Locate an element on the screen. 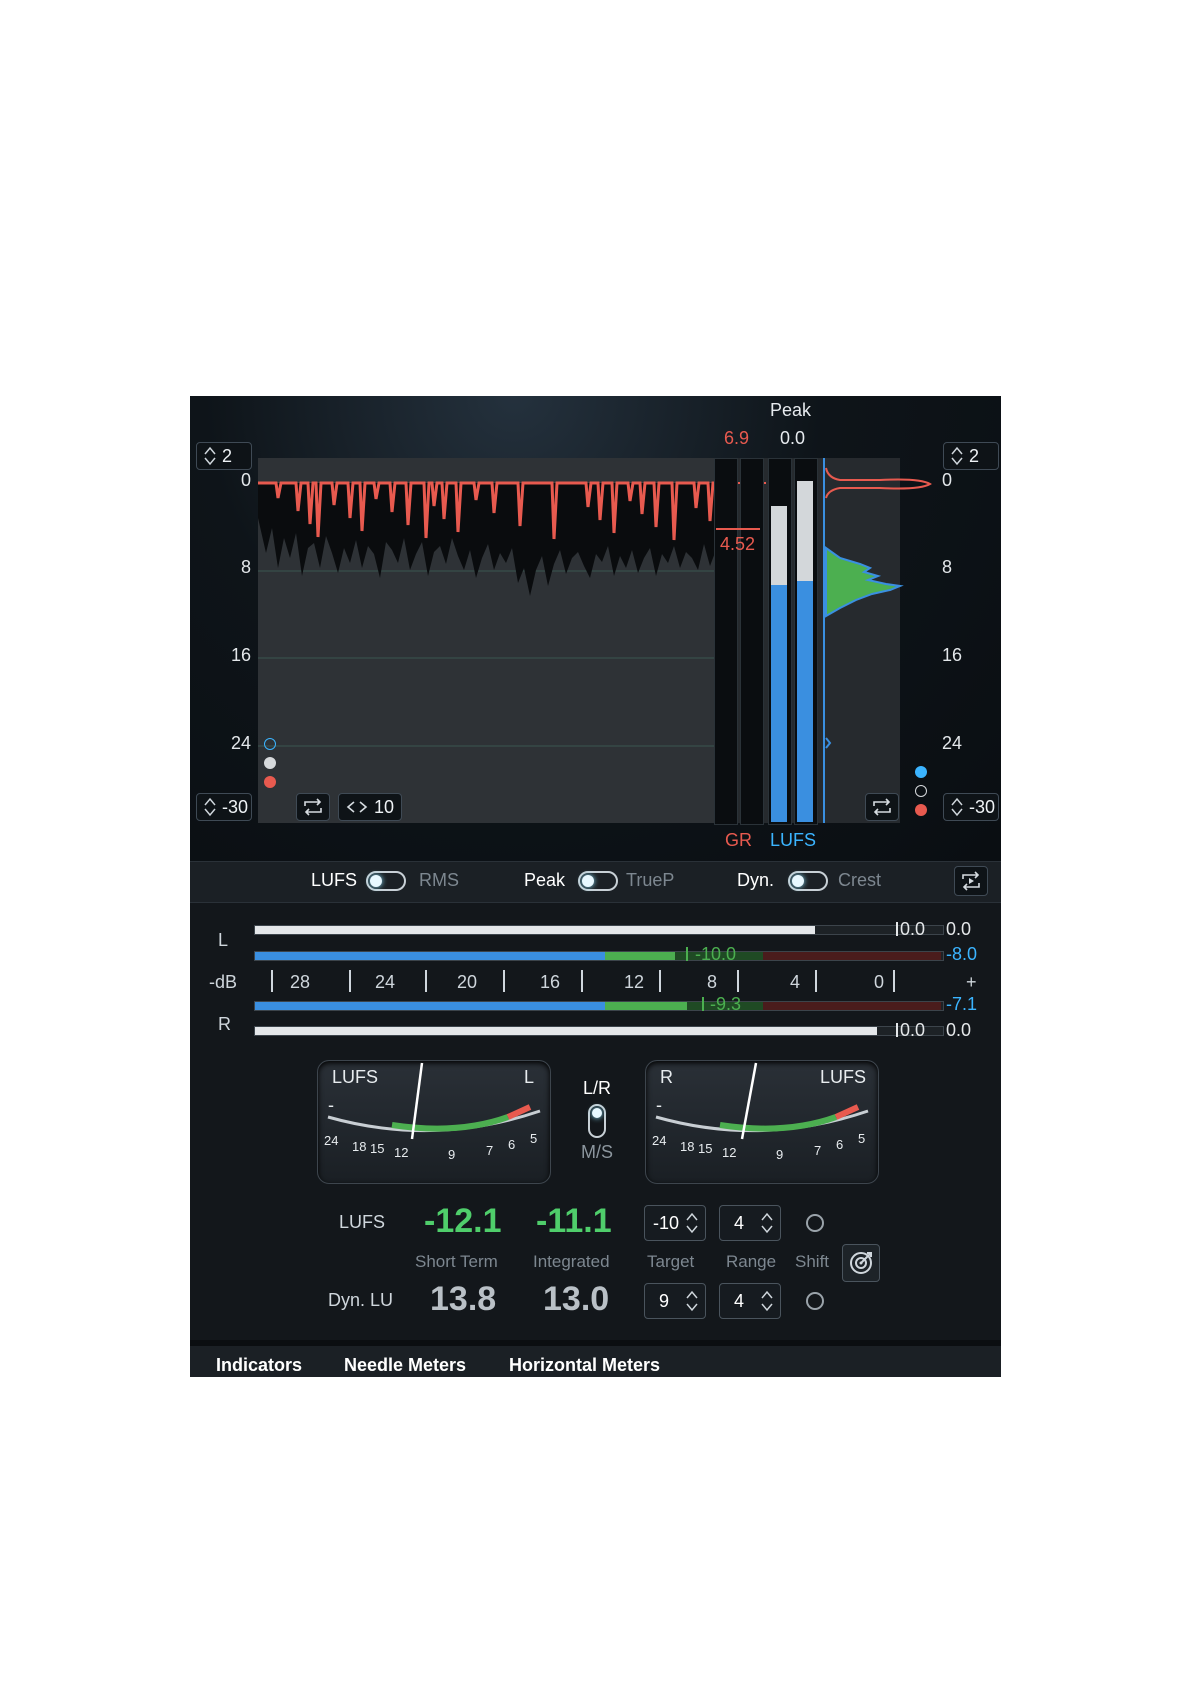 The height and width of the screenshot is (1685, 1193). range-spinbox: 4 is located at coordinates (750, 1223).